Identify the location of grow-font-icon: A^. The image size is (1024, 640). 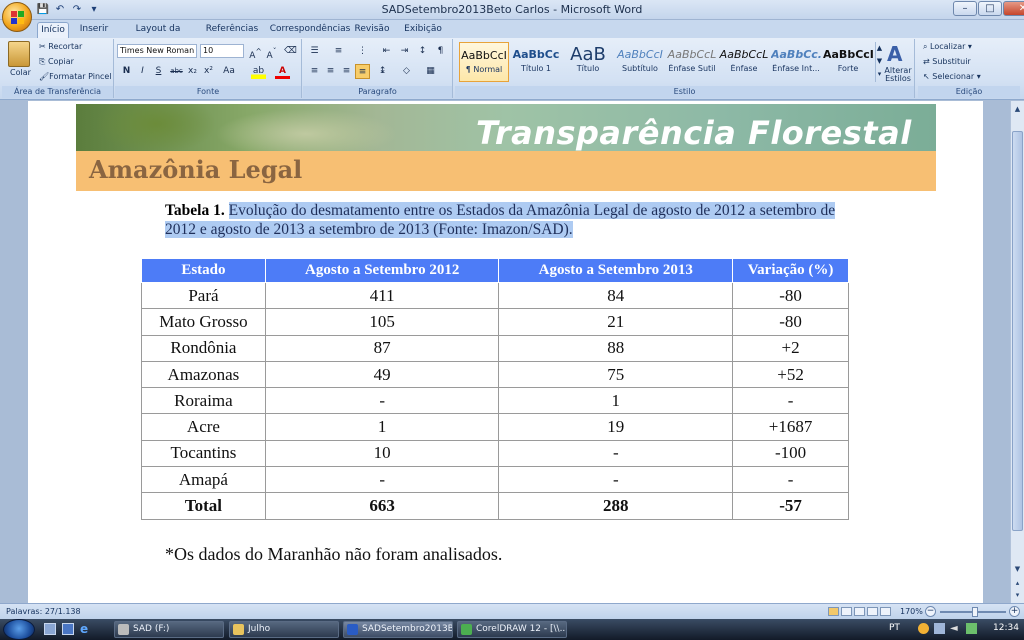
(255, 52).